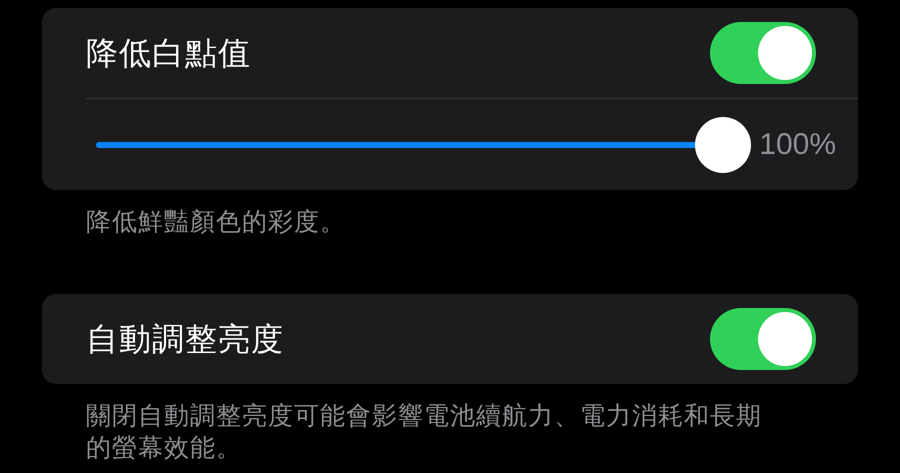  What do you see at coordinates (185, 339) in the screenshot?
I see `setting-label: 自動調整亮度` at bounding box center [185, 339].